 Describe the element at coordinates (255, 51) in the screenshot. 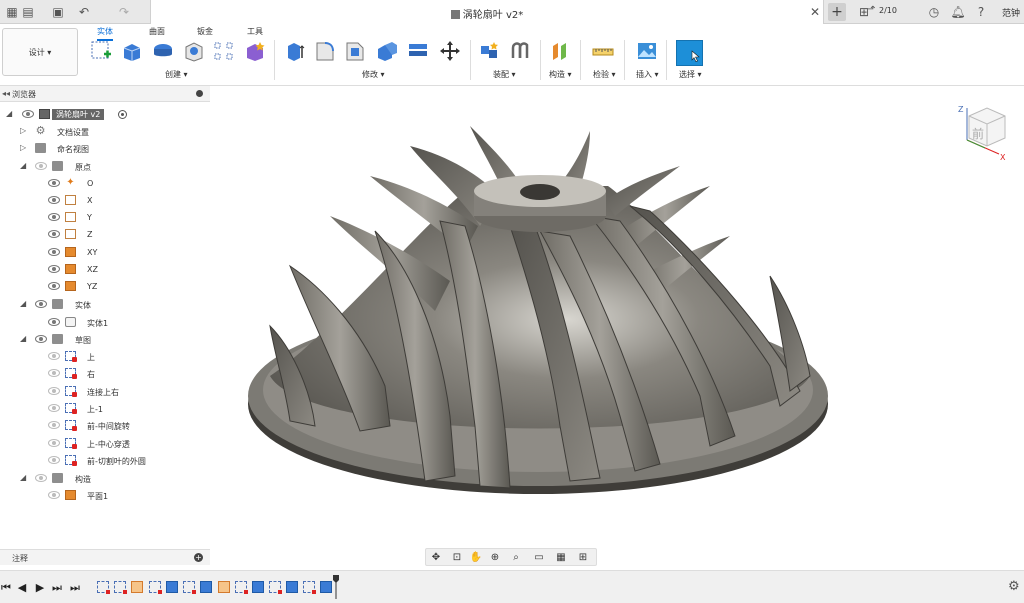

I see `create-form-icon` at that location.